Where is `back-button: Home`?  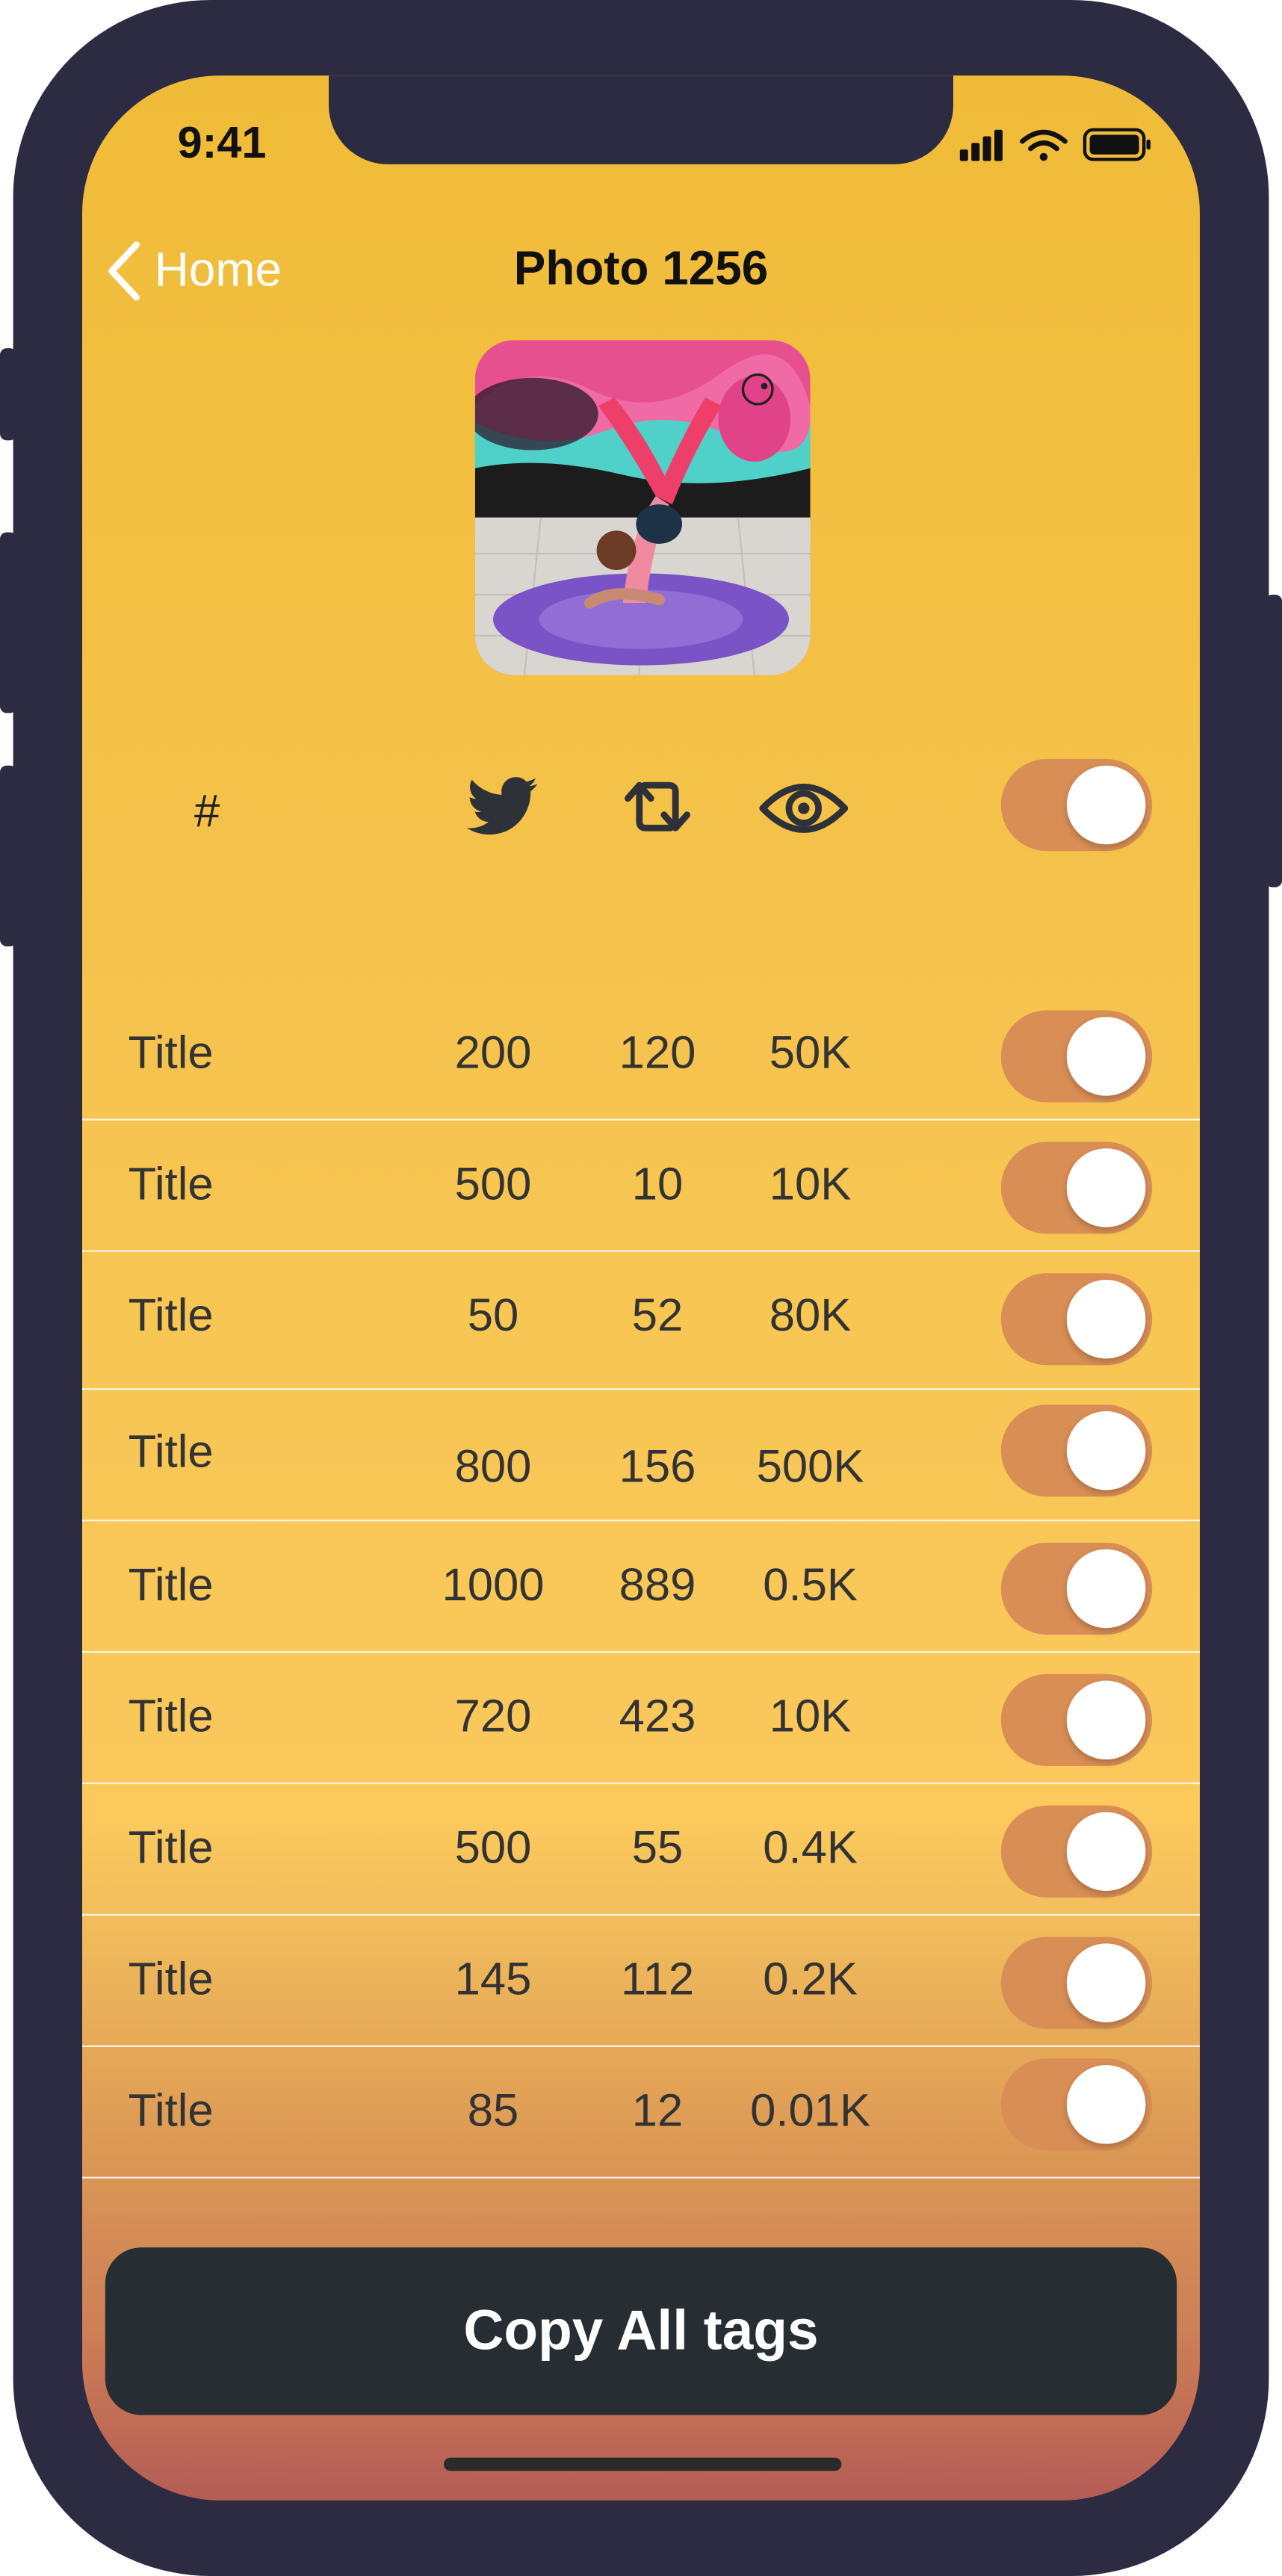 back-button: Home is located at coordinates (193, 271).